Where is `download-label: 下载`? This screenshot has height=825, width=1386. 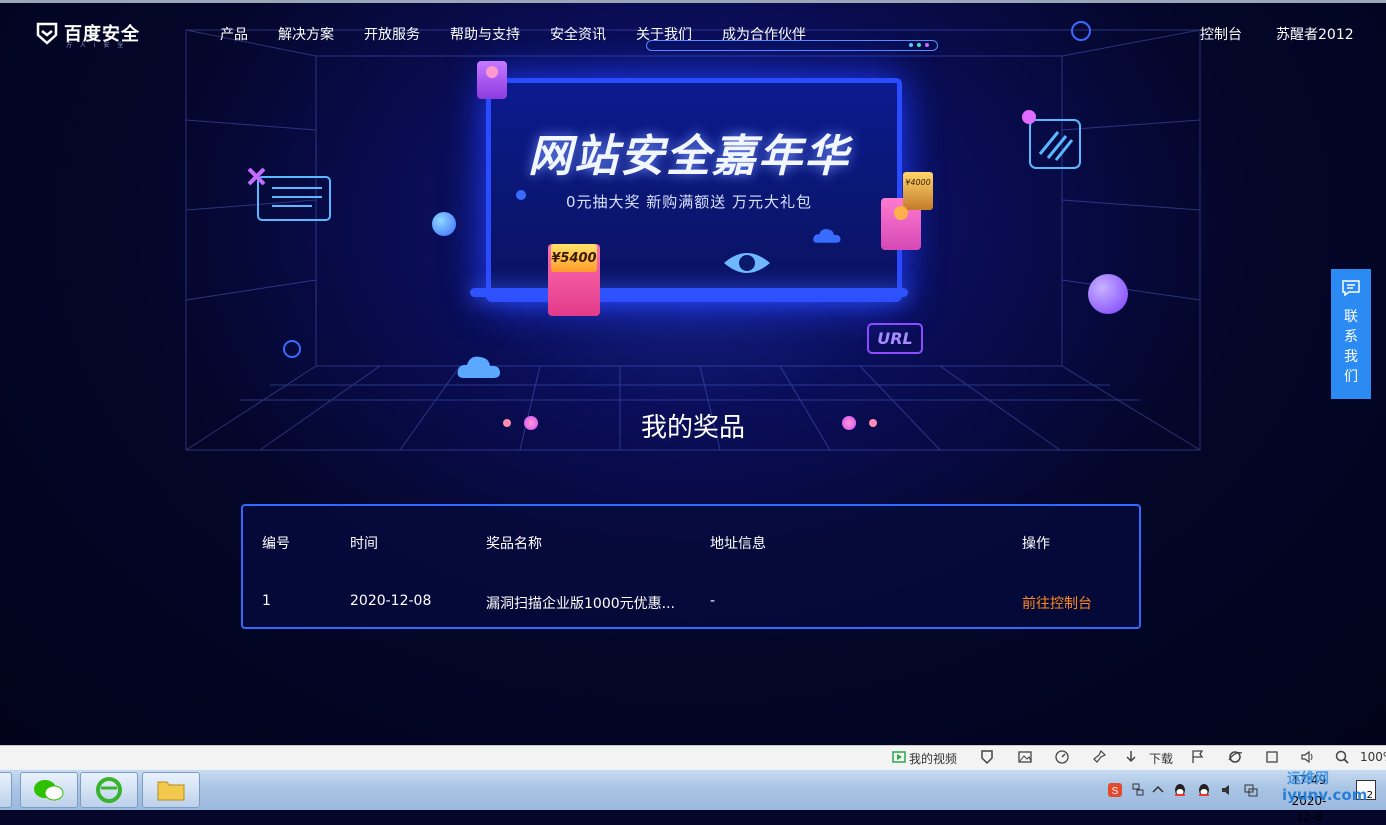
download-label: 下载 is located at coordinates (1161, 758).